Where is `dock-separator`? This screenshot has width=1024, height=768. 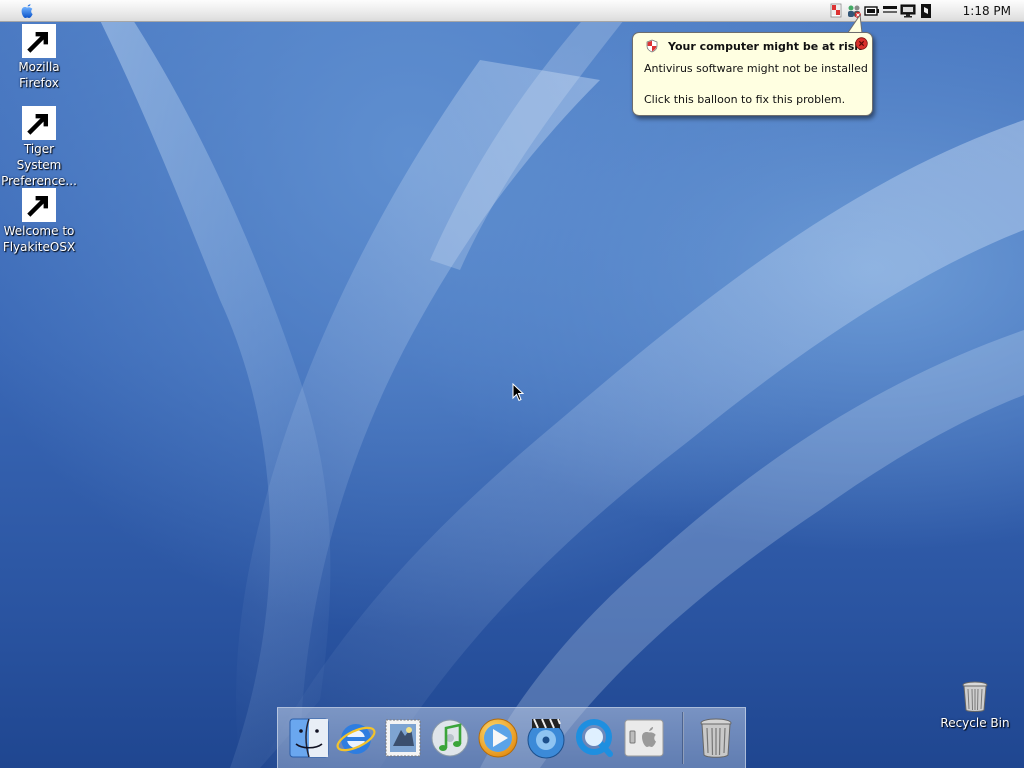 dock-separator is located at coordinates (683, 738).